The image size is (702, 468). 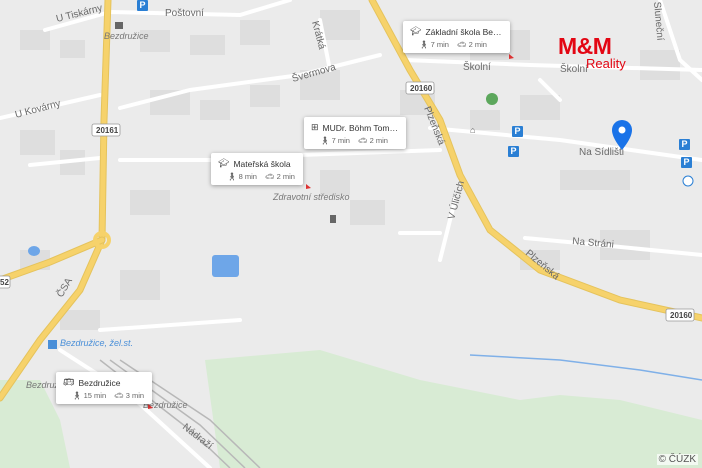 I want to click on poi-card-bus-stop: 🚌︎ Bezdružice 🚶︎ 15 min 🚗︎ 3 min, so click(x=104, y=388).